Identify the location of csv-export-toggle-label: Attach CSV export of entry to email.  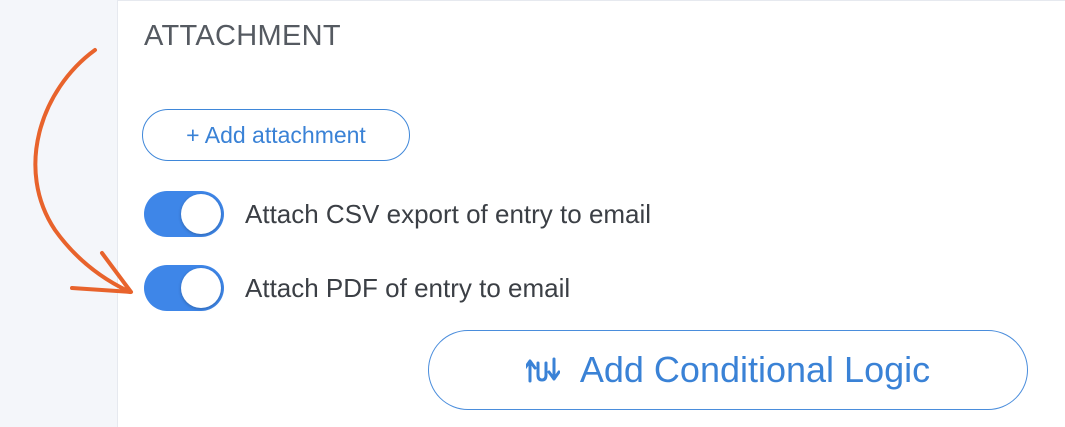
(448, 213).